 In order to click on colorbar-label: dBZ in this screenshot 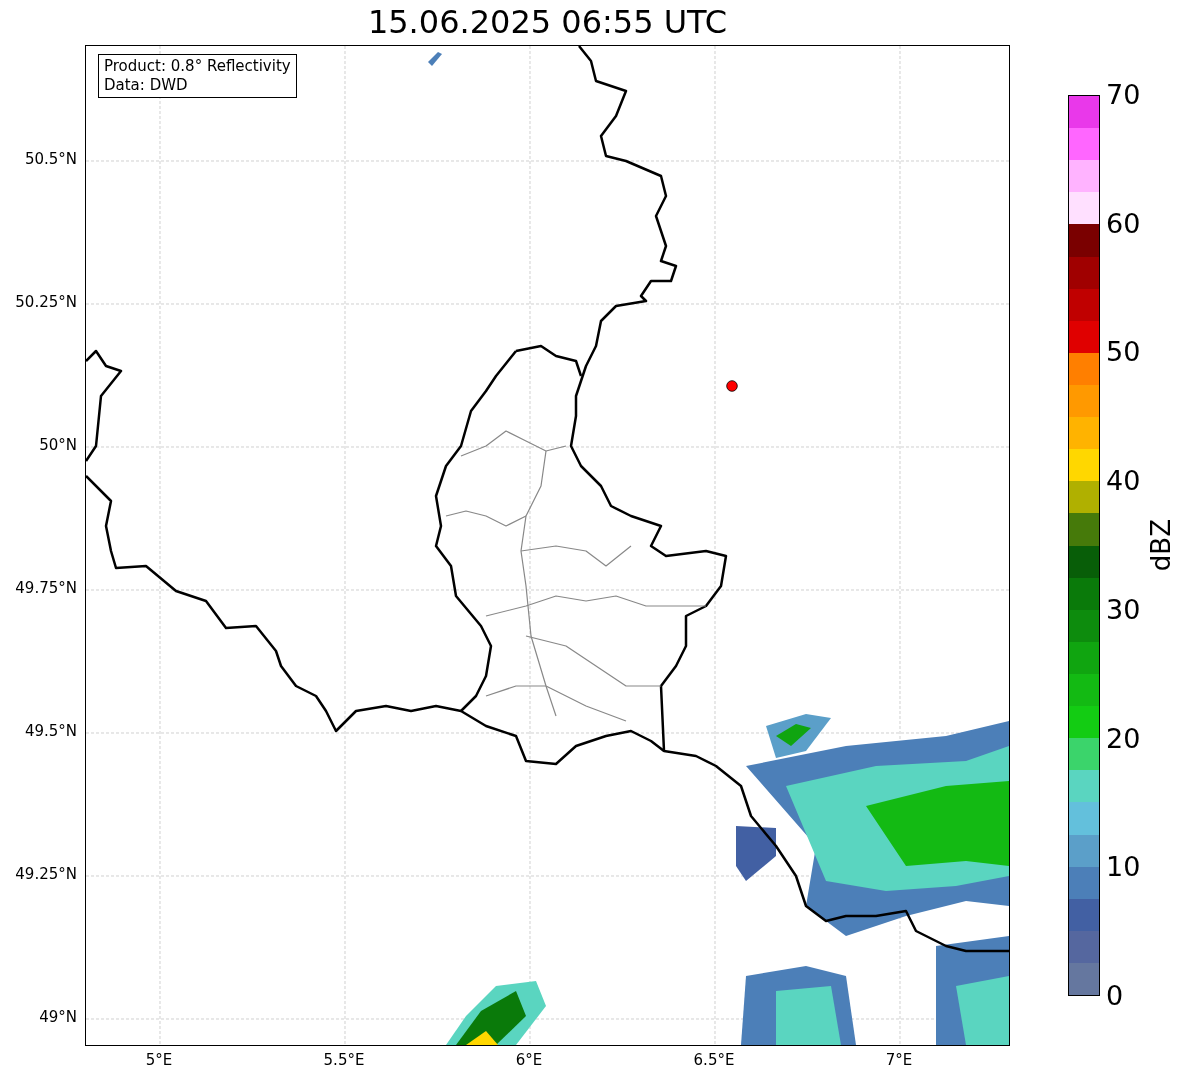, I will do `click(1161, 545)`.